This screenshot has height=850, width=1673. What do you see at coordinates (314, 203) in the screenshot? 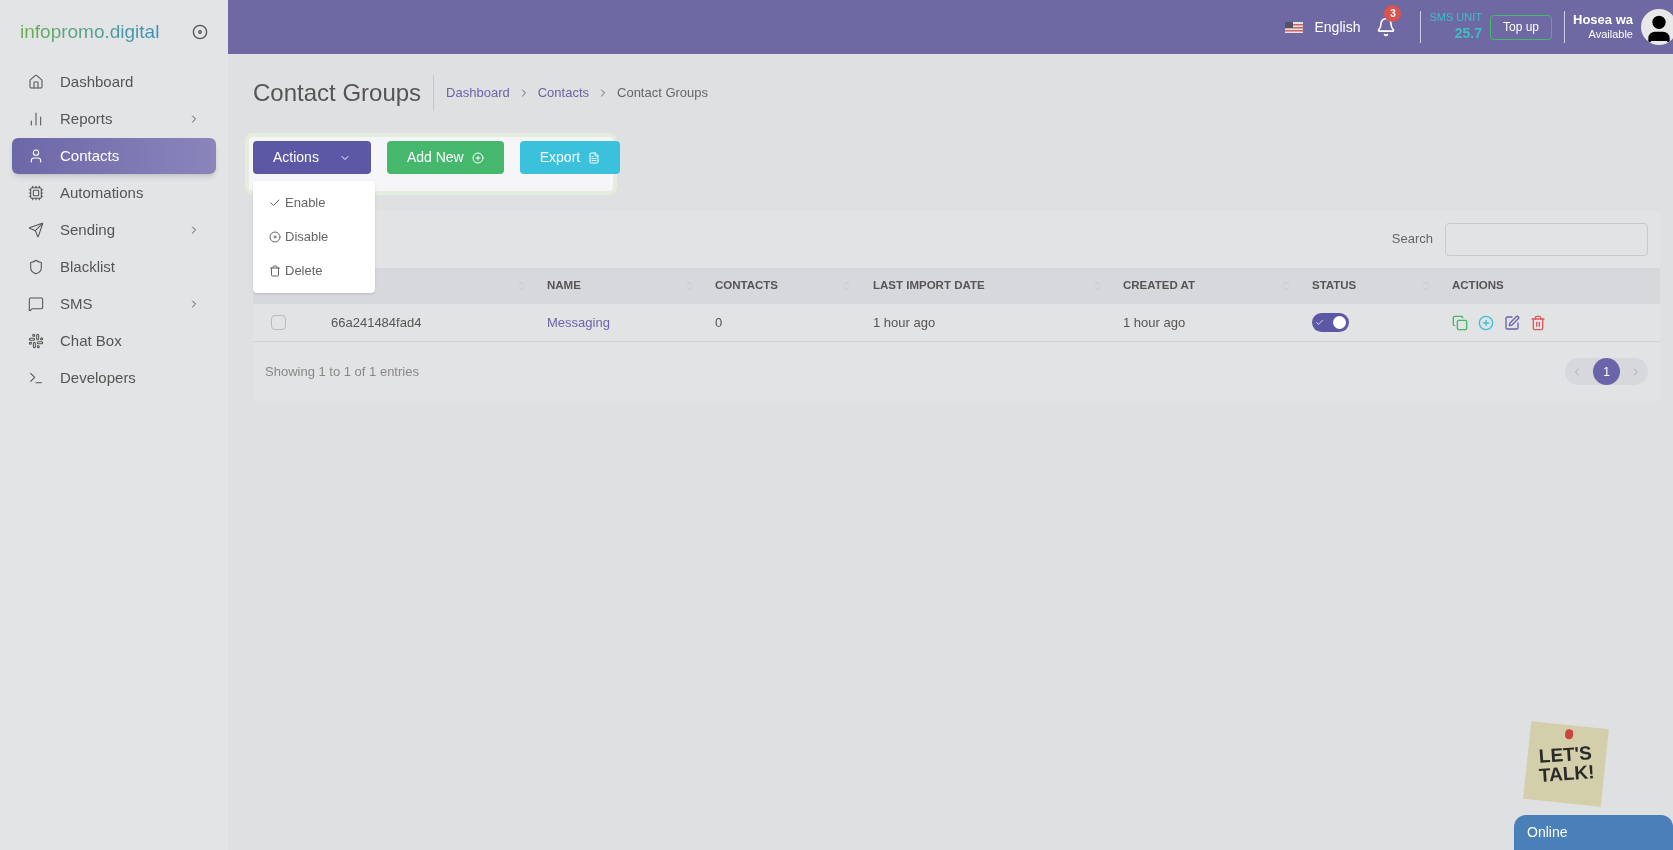
I see `dropdown-item: Enable` at bounding box center [314, 203].